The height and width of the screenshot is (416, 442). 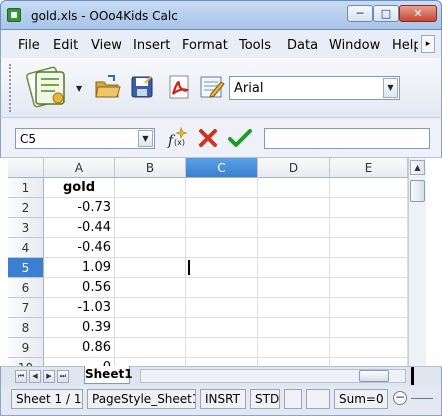 What do you see at coordinates (369, 348) in the screenshot?
I see `cell-e9` at bounding box center [369, 348].